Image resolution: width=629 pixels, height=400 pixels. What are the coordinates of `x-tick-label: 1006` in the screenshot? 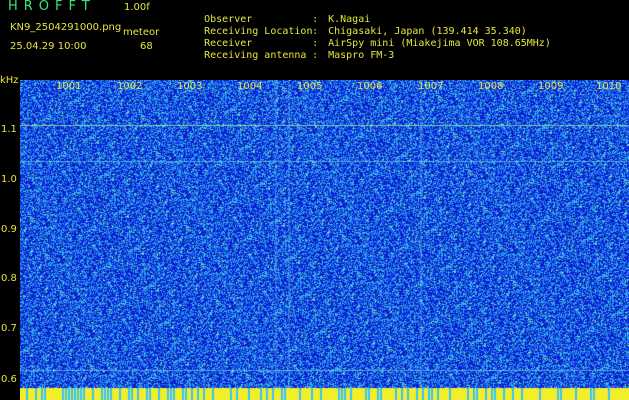 It's located at (370, 86).